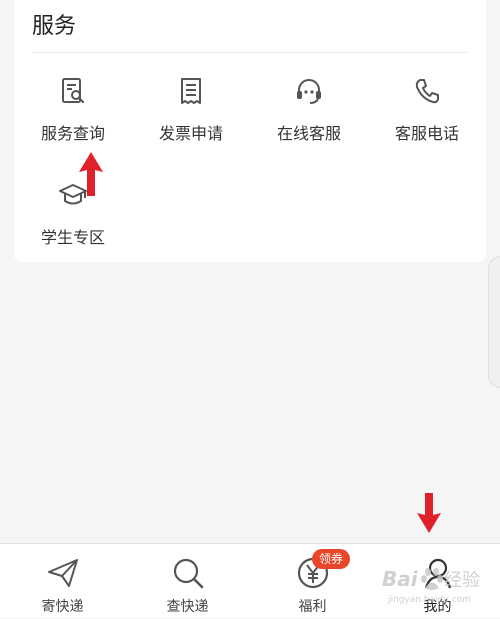  I want to click on tab-track-express-label: 查快递, so click(187, 607).